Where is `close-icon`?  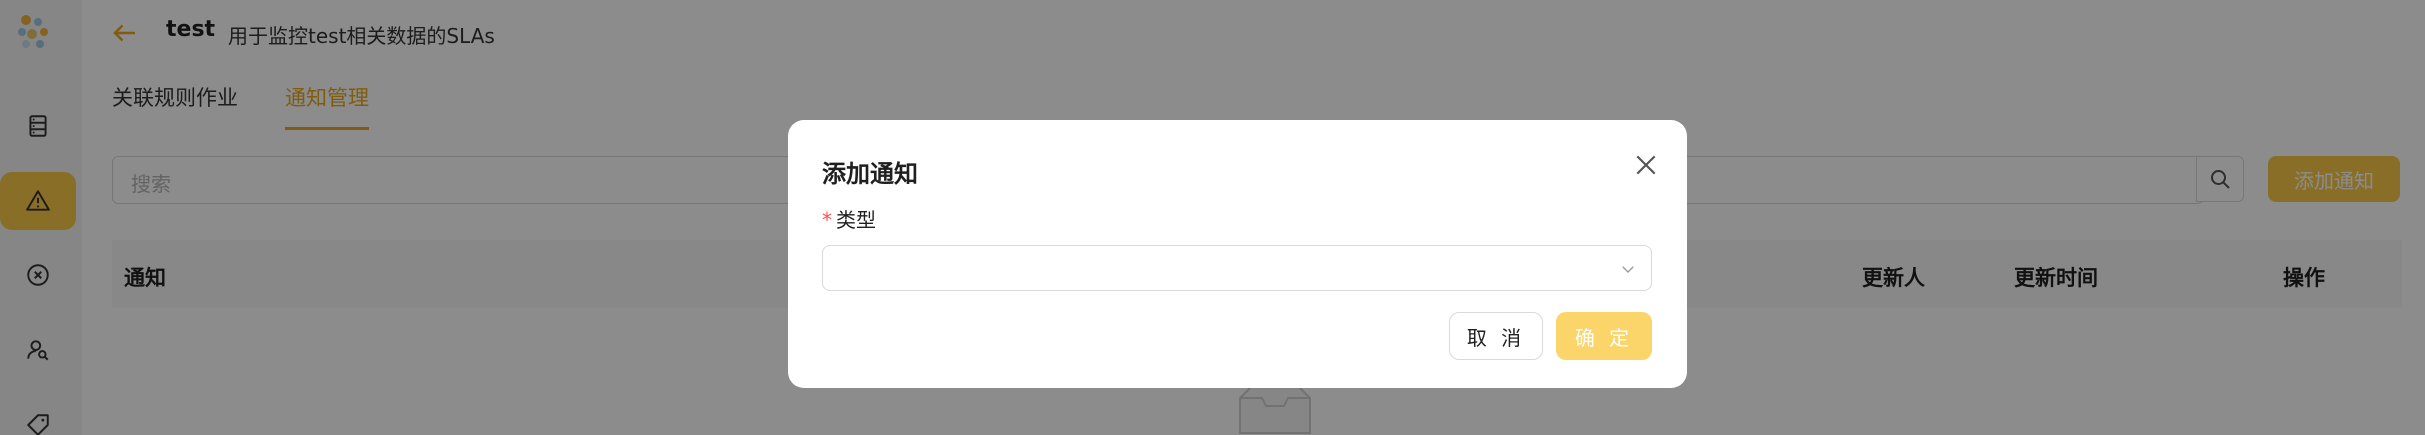
close-icon is located at coordinates (1646, 165).